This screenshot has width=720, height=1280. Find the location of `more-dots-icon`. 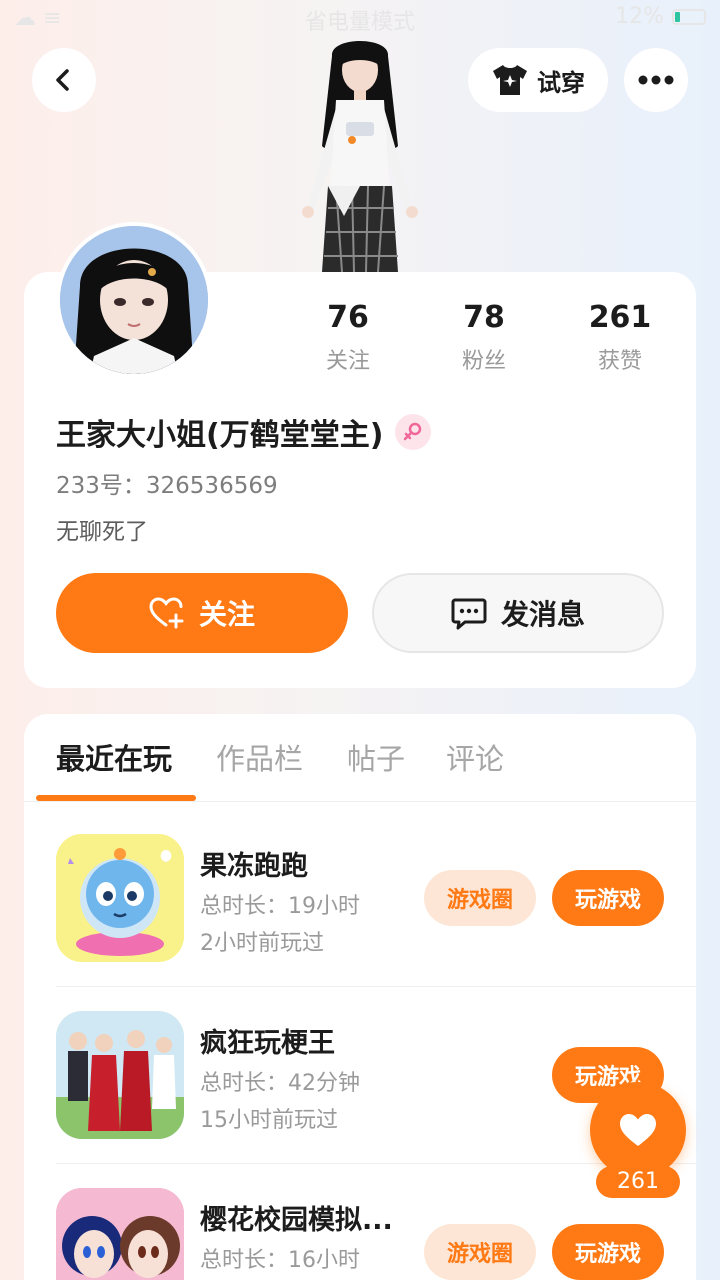

more-dots-icon is located at coordinates (656, 80).